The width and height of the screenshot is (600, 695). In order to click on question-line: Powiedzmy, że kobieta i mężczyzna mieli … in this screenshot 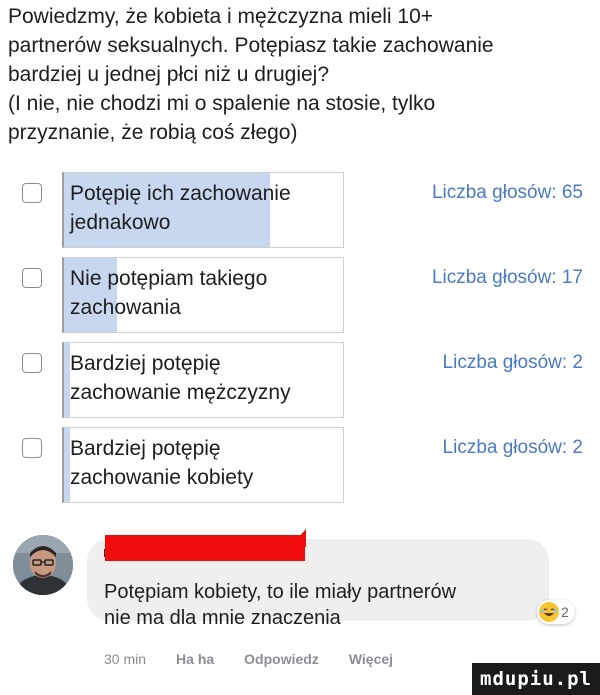, I will do `click(221, 16)`.